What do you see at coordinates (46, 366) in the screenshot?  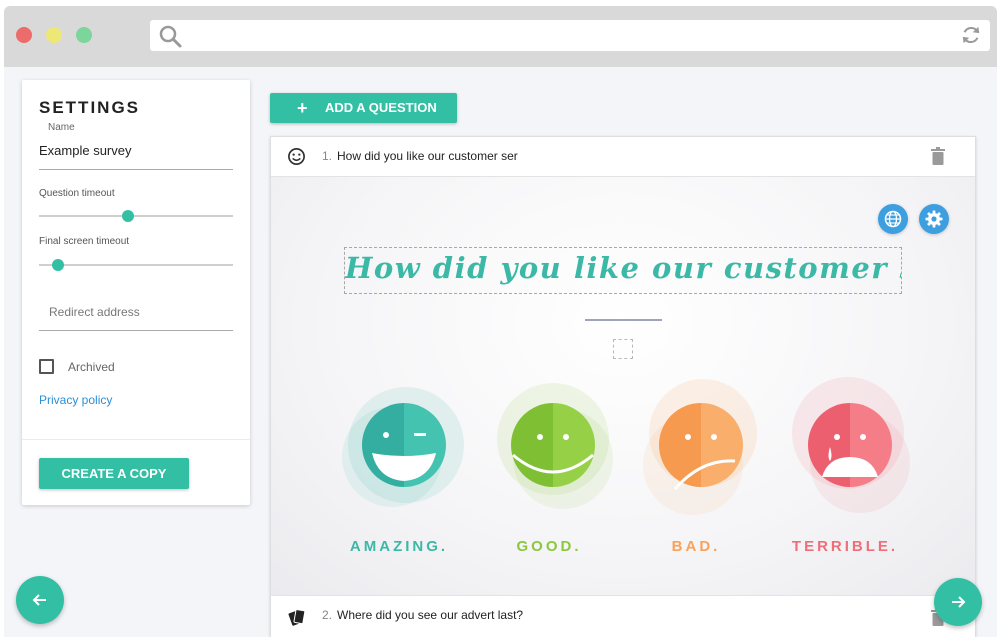 I see `archived-checkbox` at bounding box center [46, 366].